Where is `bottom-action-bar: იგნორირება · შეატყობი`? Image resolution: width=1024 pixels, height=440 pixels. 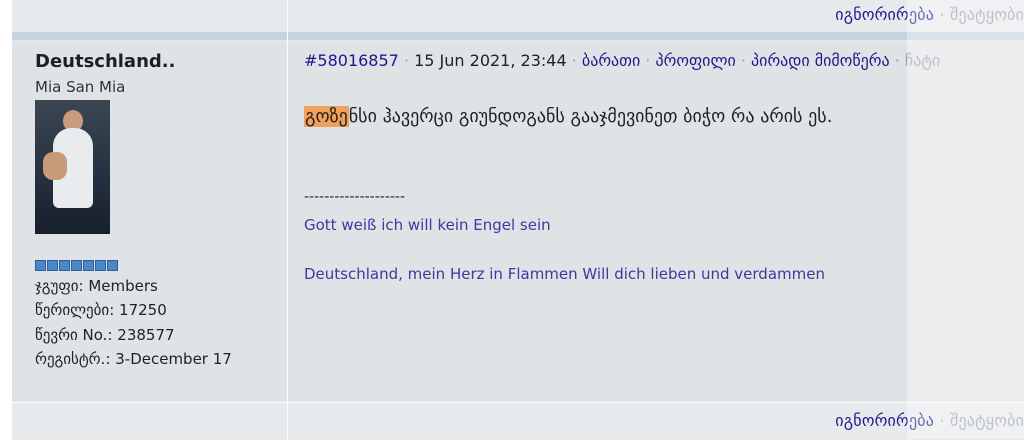
bottom-action-bar: იგნორირება · შეატყობი is located at coordinates (518, 421).